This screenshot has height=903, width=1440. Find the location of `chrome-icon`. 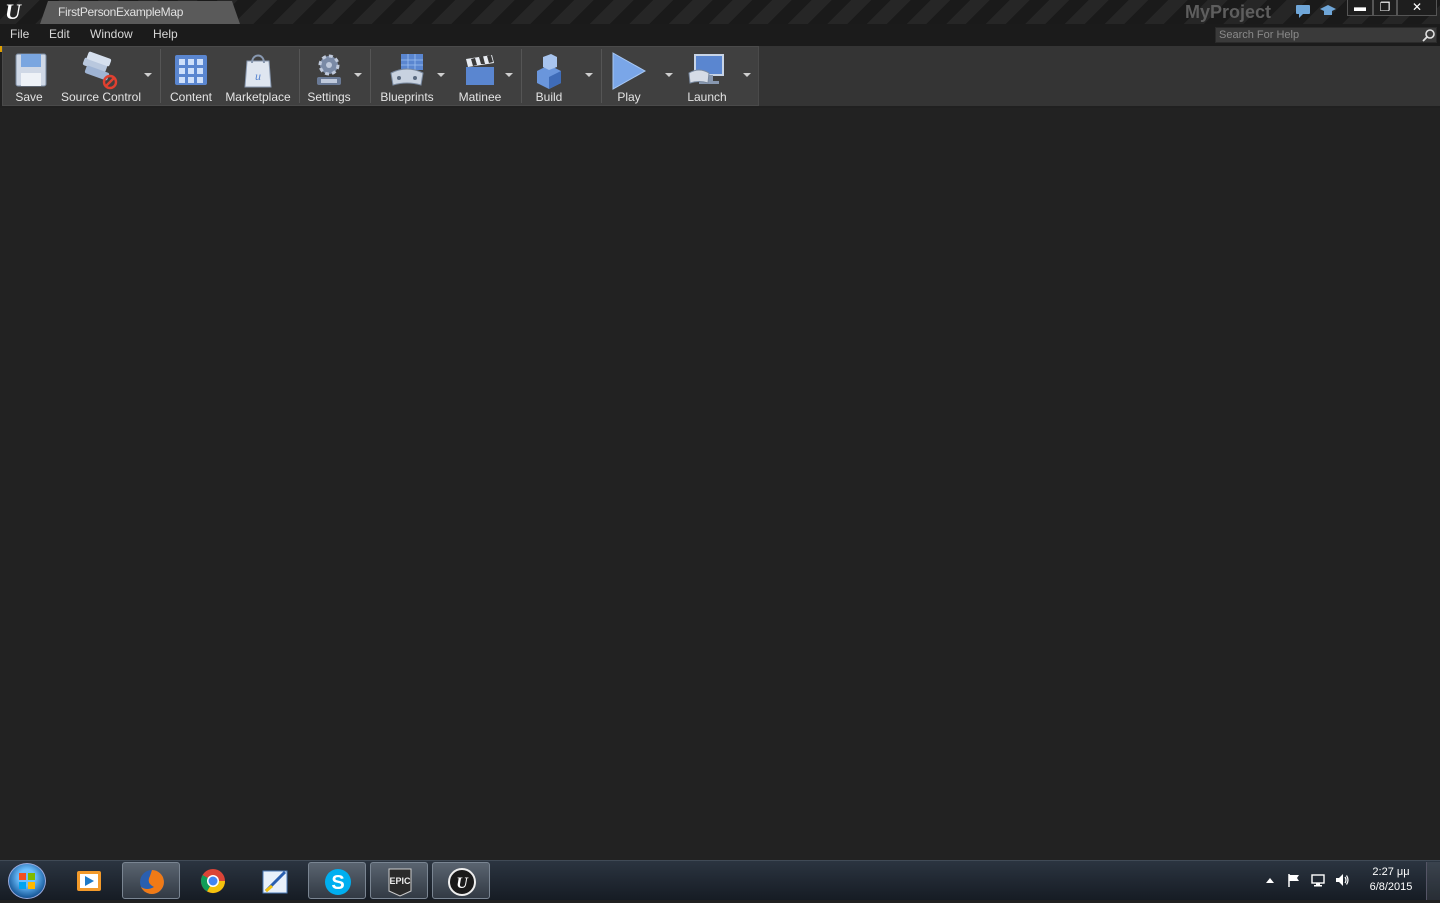

chrome-icon is located at coordinates (212, 881).